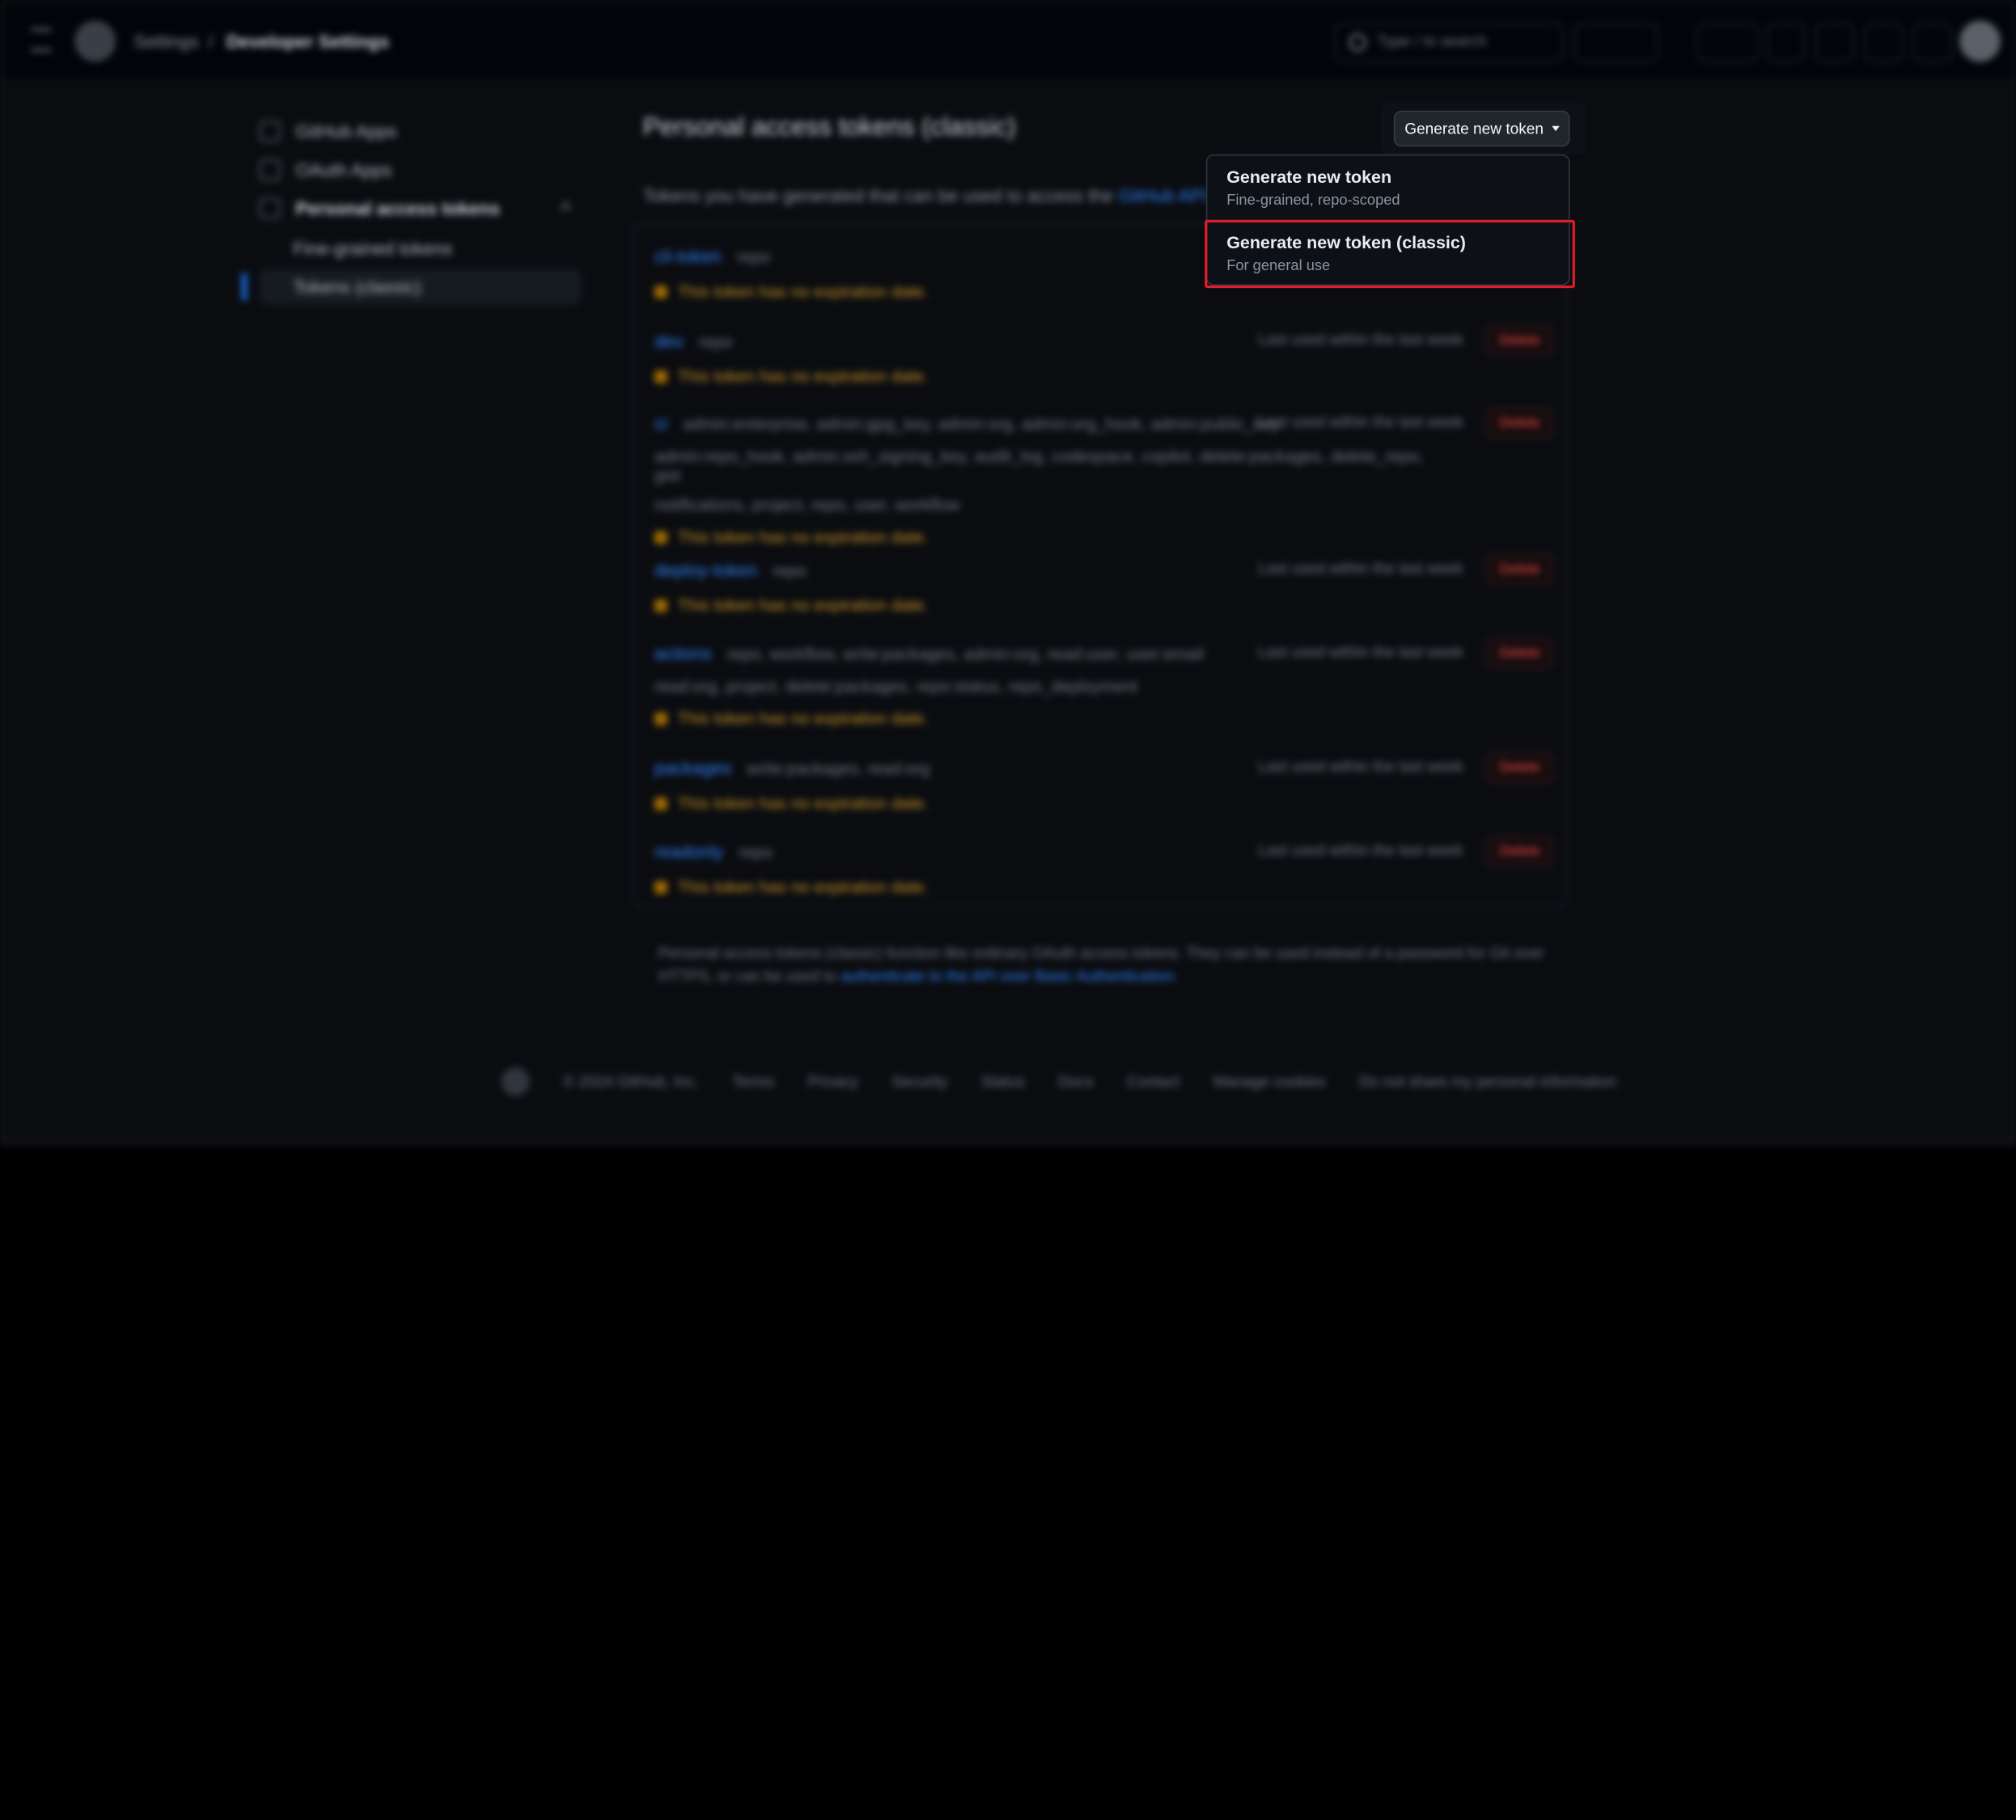  What do you see at coordinates (1487, 1081) in the screenshot?
I see `footer-link-do-not-share: Do not share my personal information` at bounding box center [1487, 1081].